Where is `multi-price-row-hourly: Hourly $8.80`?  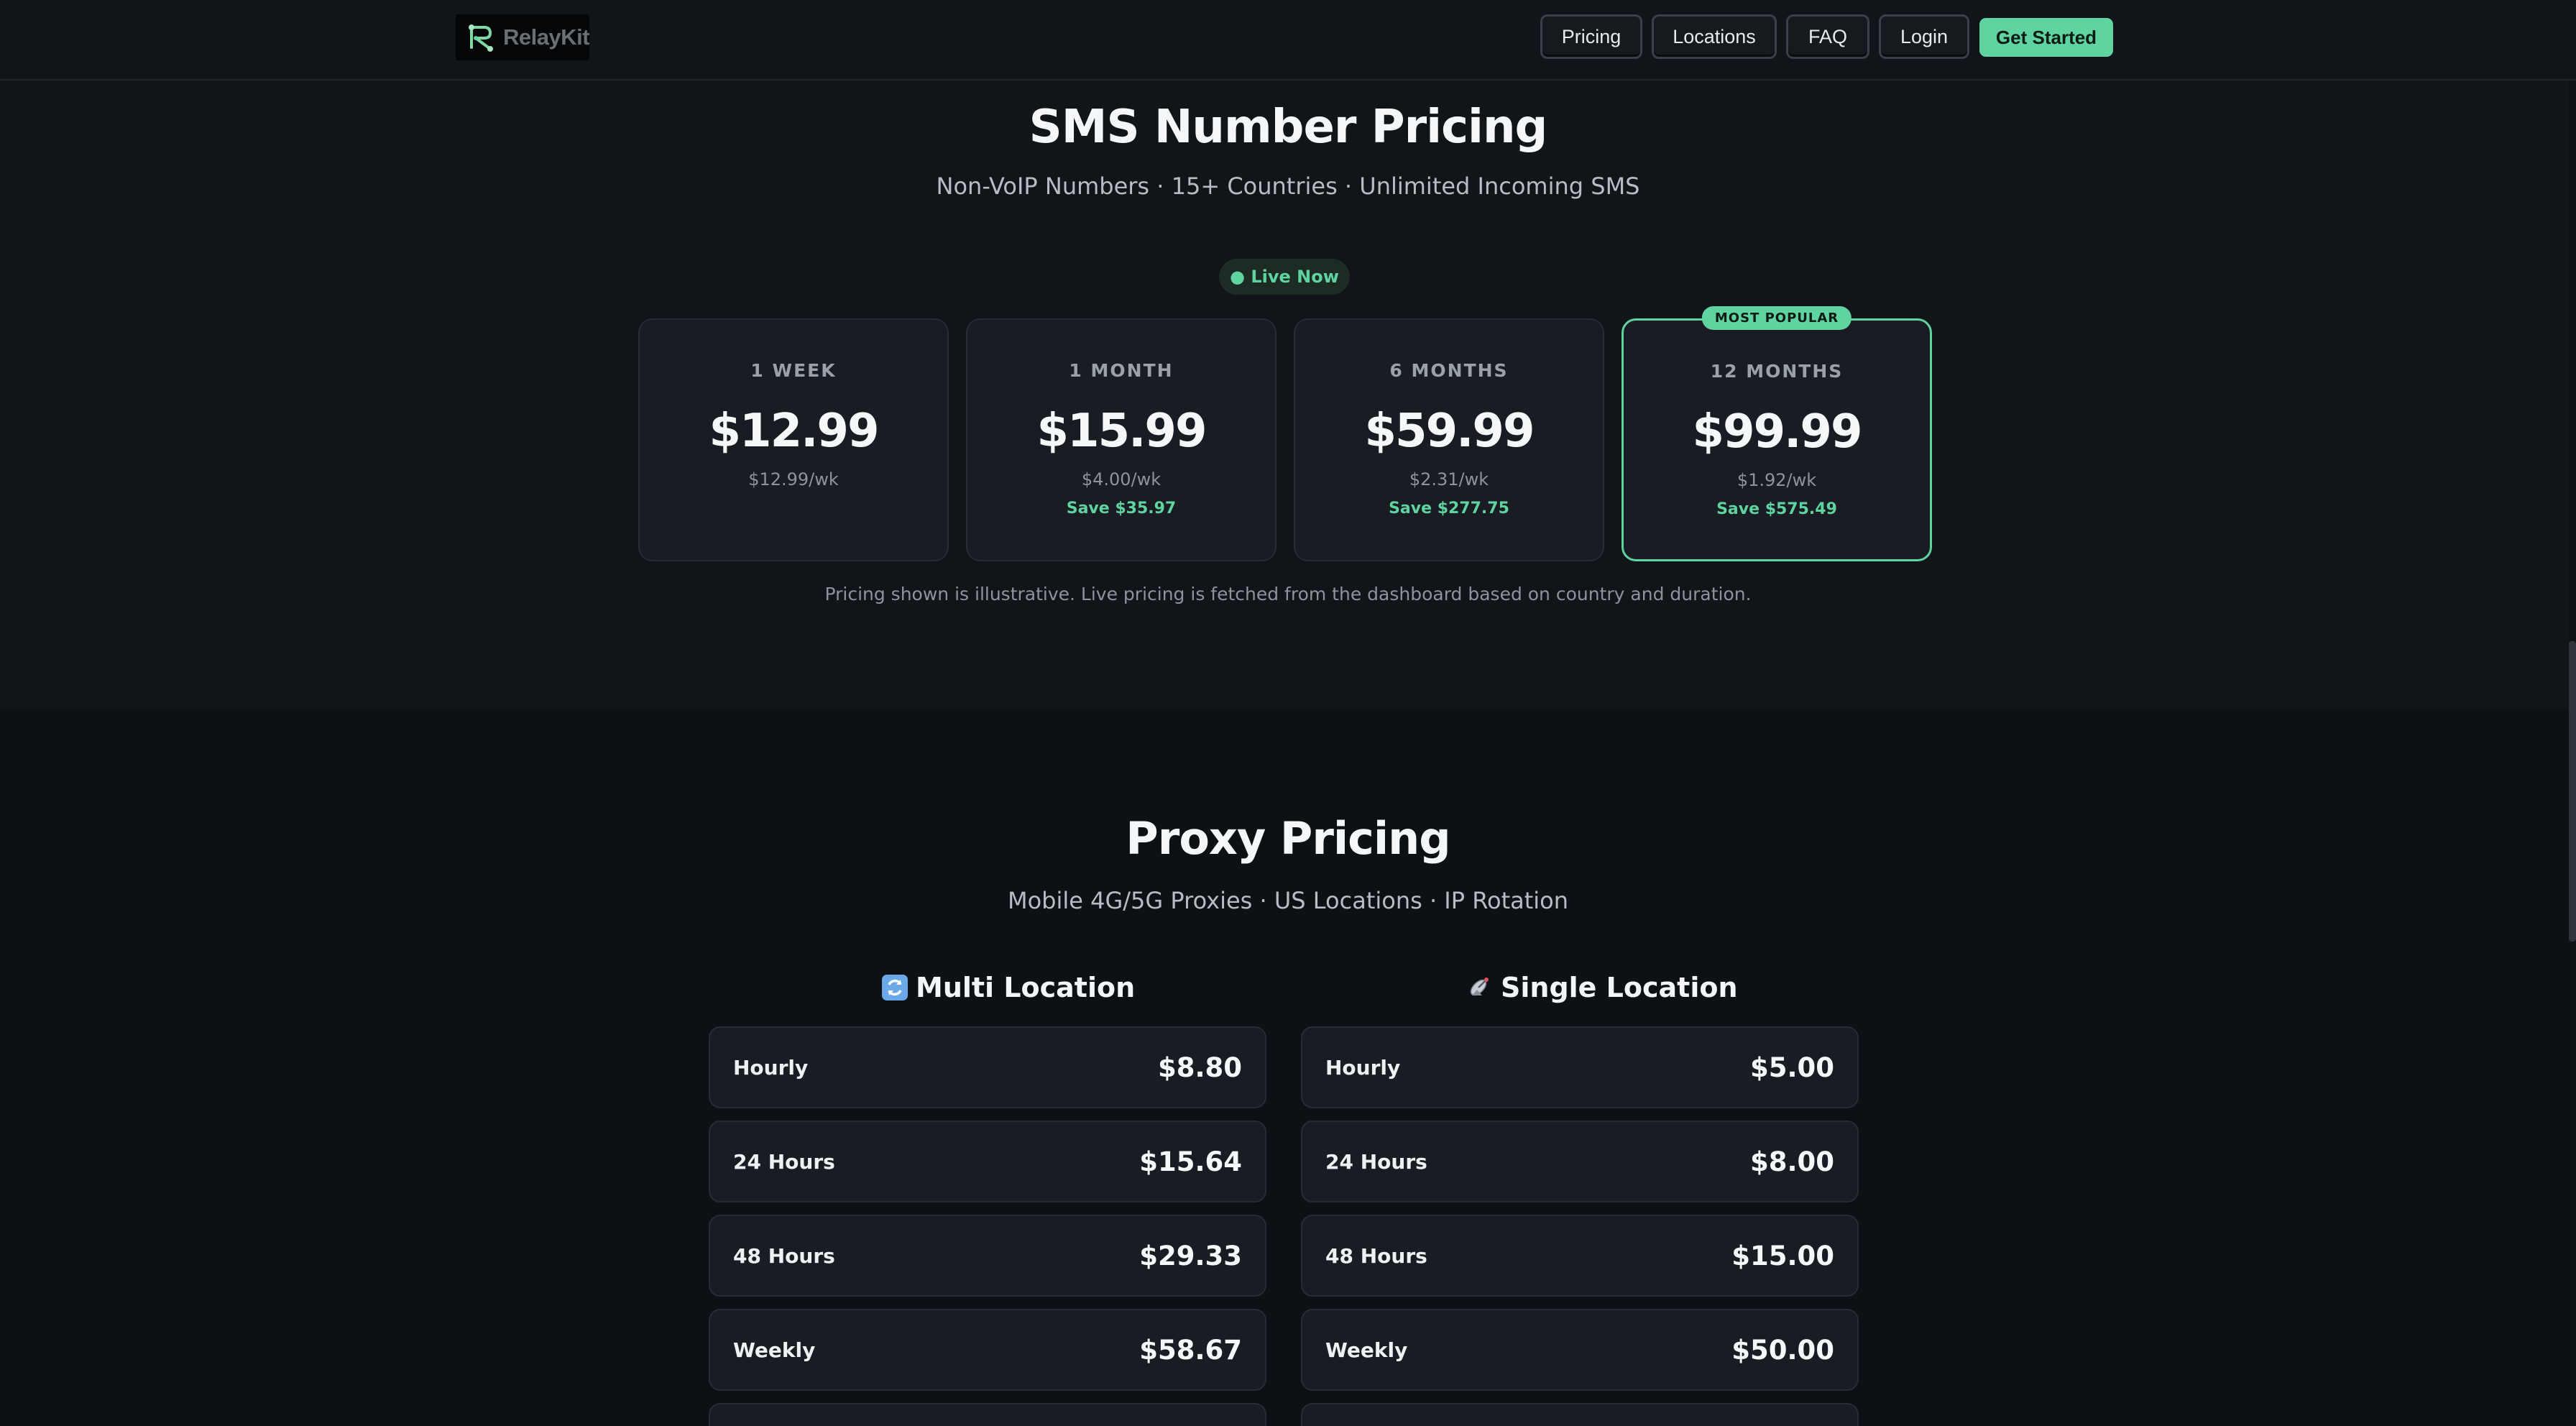 multi-price-row-hourly: Hourly $8.80 is located at coordinates (987, 1067).